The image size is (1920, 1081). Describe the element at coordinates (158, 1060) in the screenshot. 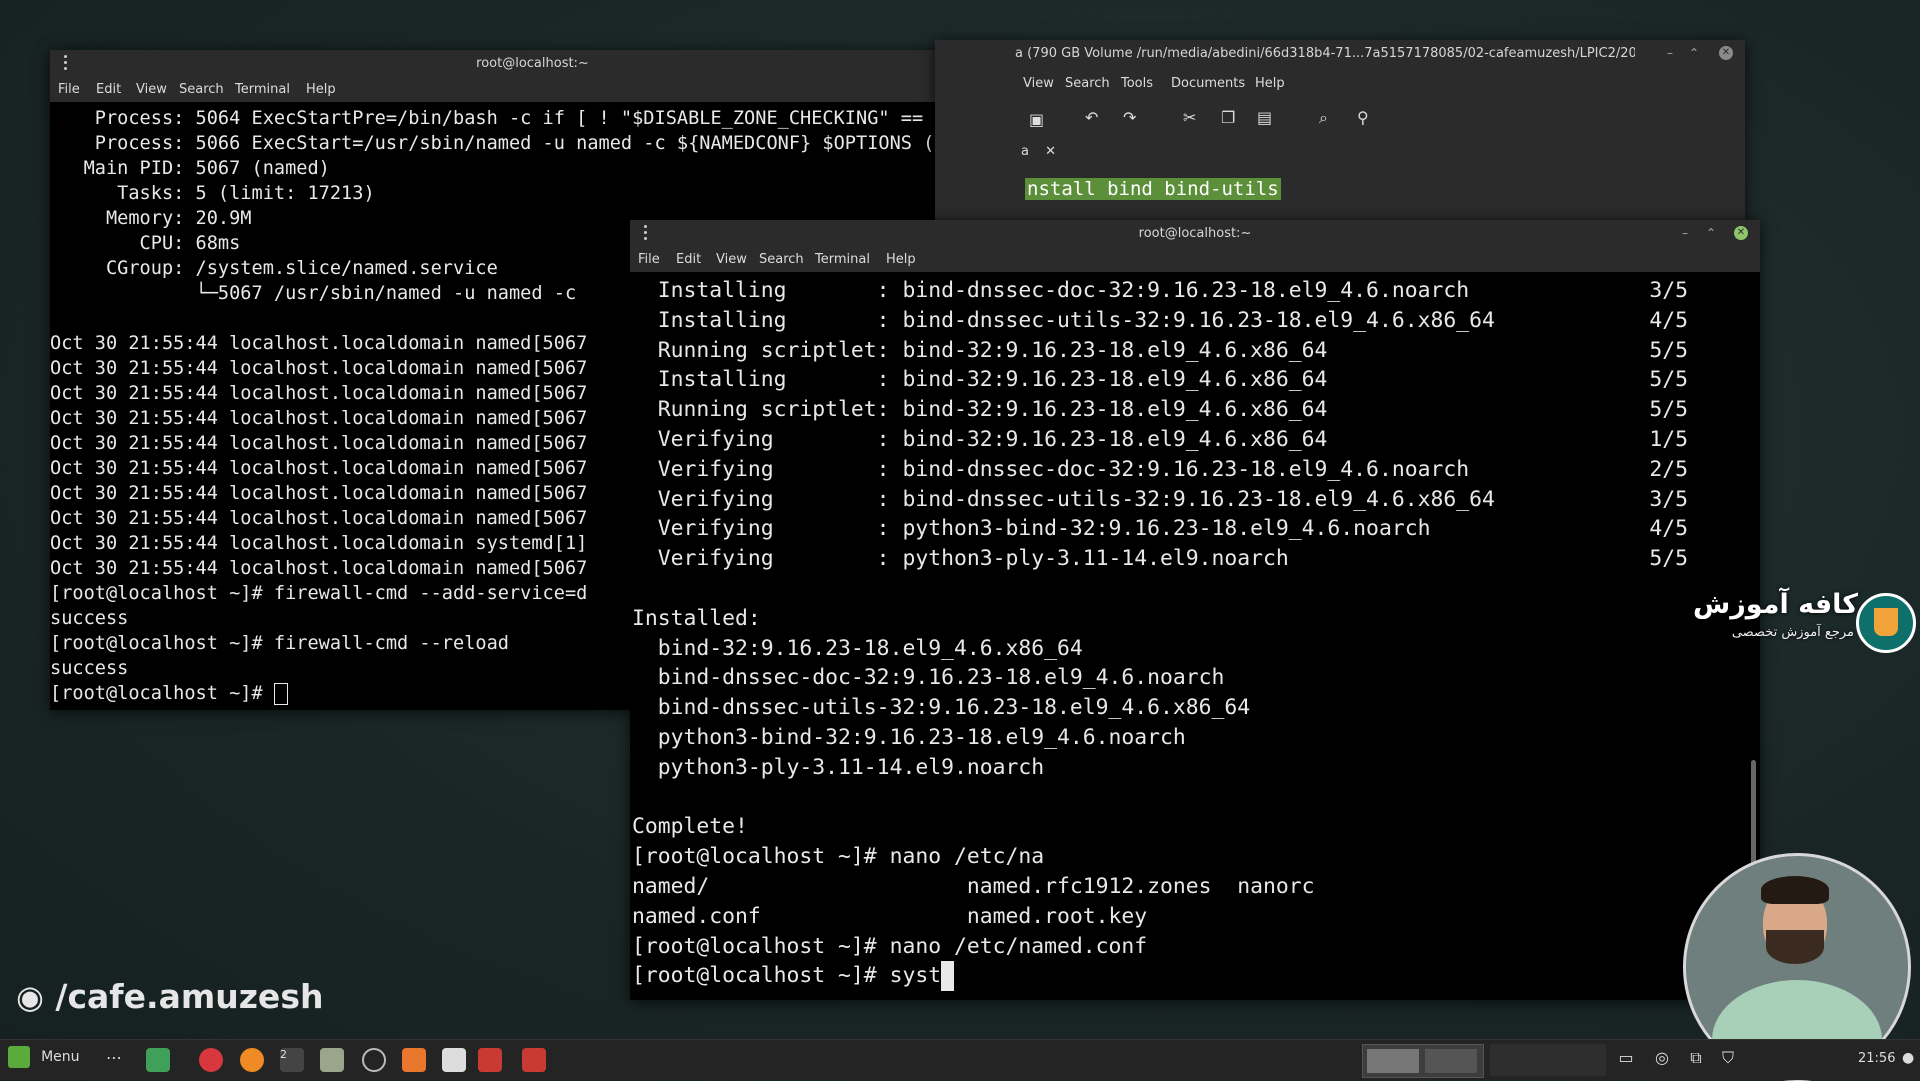

I see `show-desktop-icon` at that location.